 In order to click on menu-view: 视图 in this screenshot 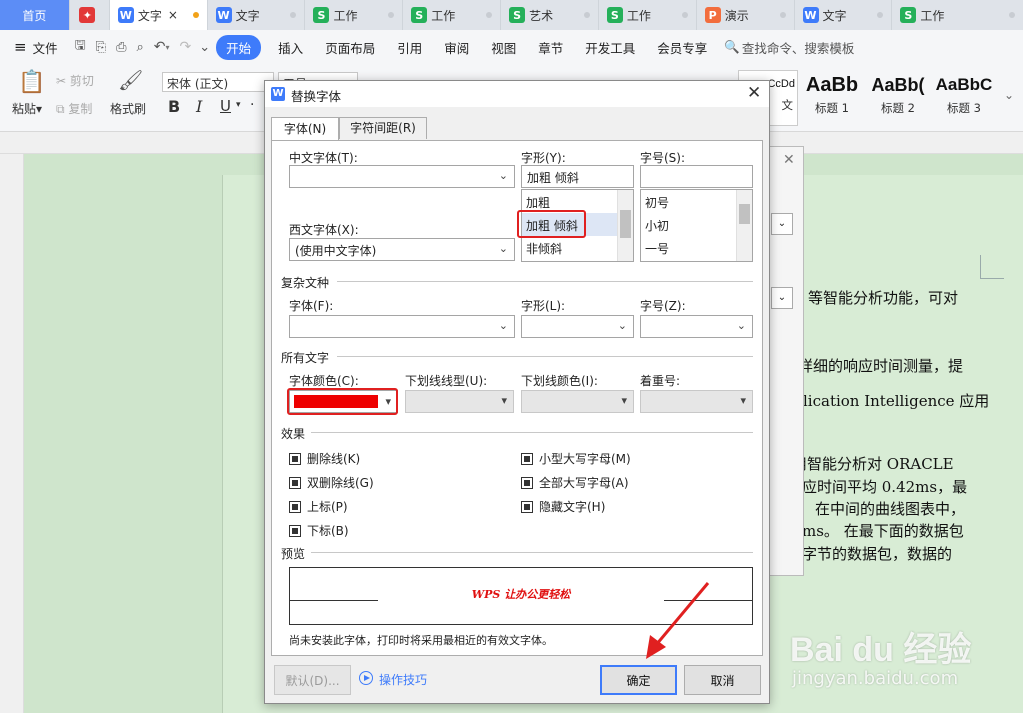, I will do `click(503, 47)`.